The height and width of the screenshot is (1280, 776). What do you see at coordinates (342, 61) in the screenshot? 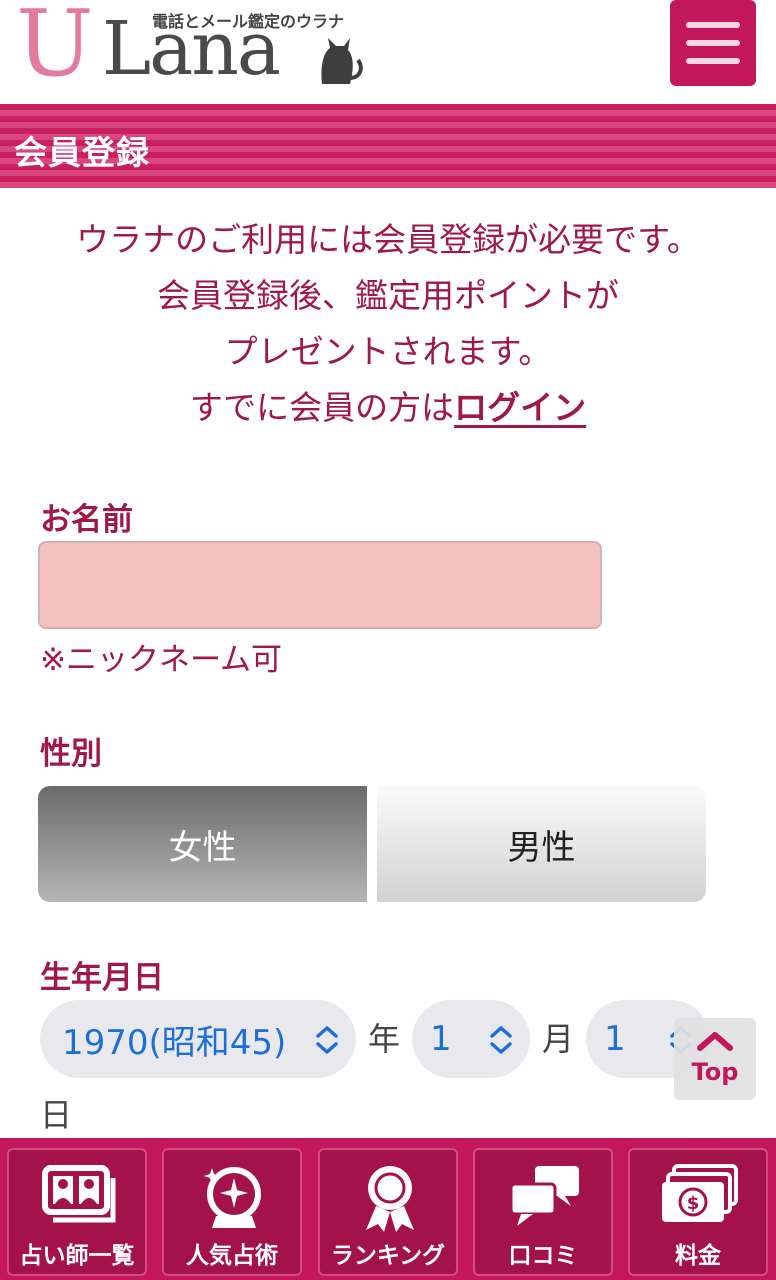
I see `cat-icon` at bounding box center [342, 61].